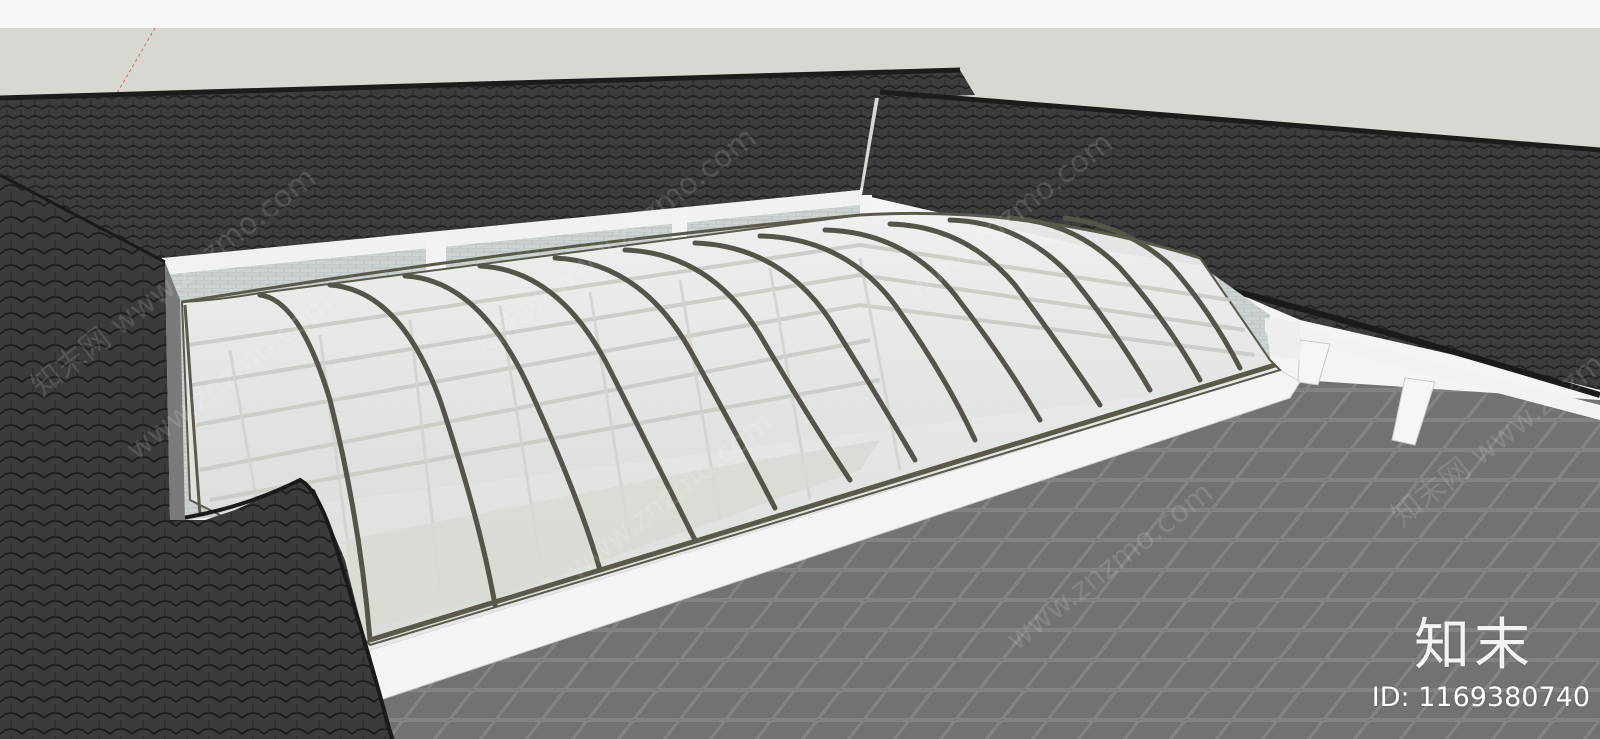 The image size is (1600, 739). Describe the element at coordinates (1314, 362) in the screenshot. I see `column` at that location.